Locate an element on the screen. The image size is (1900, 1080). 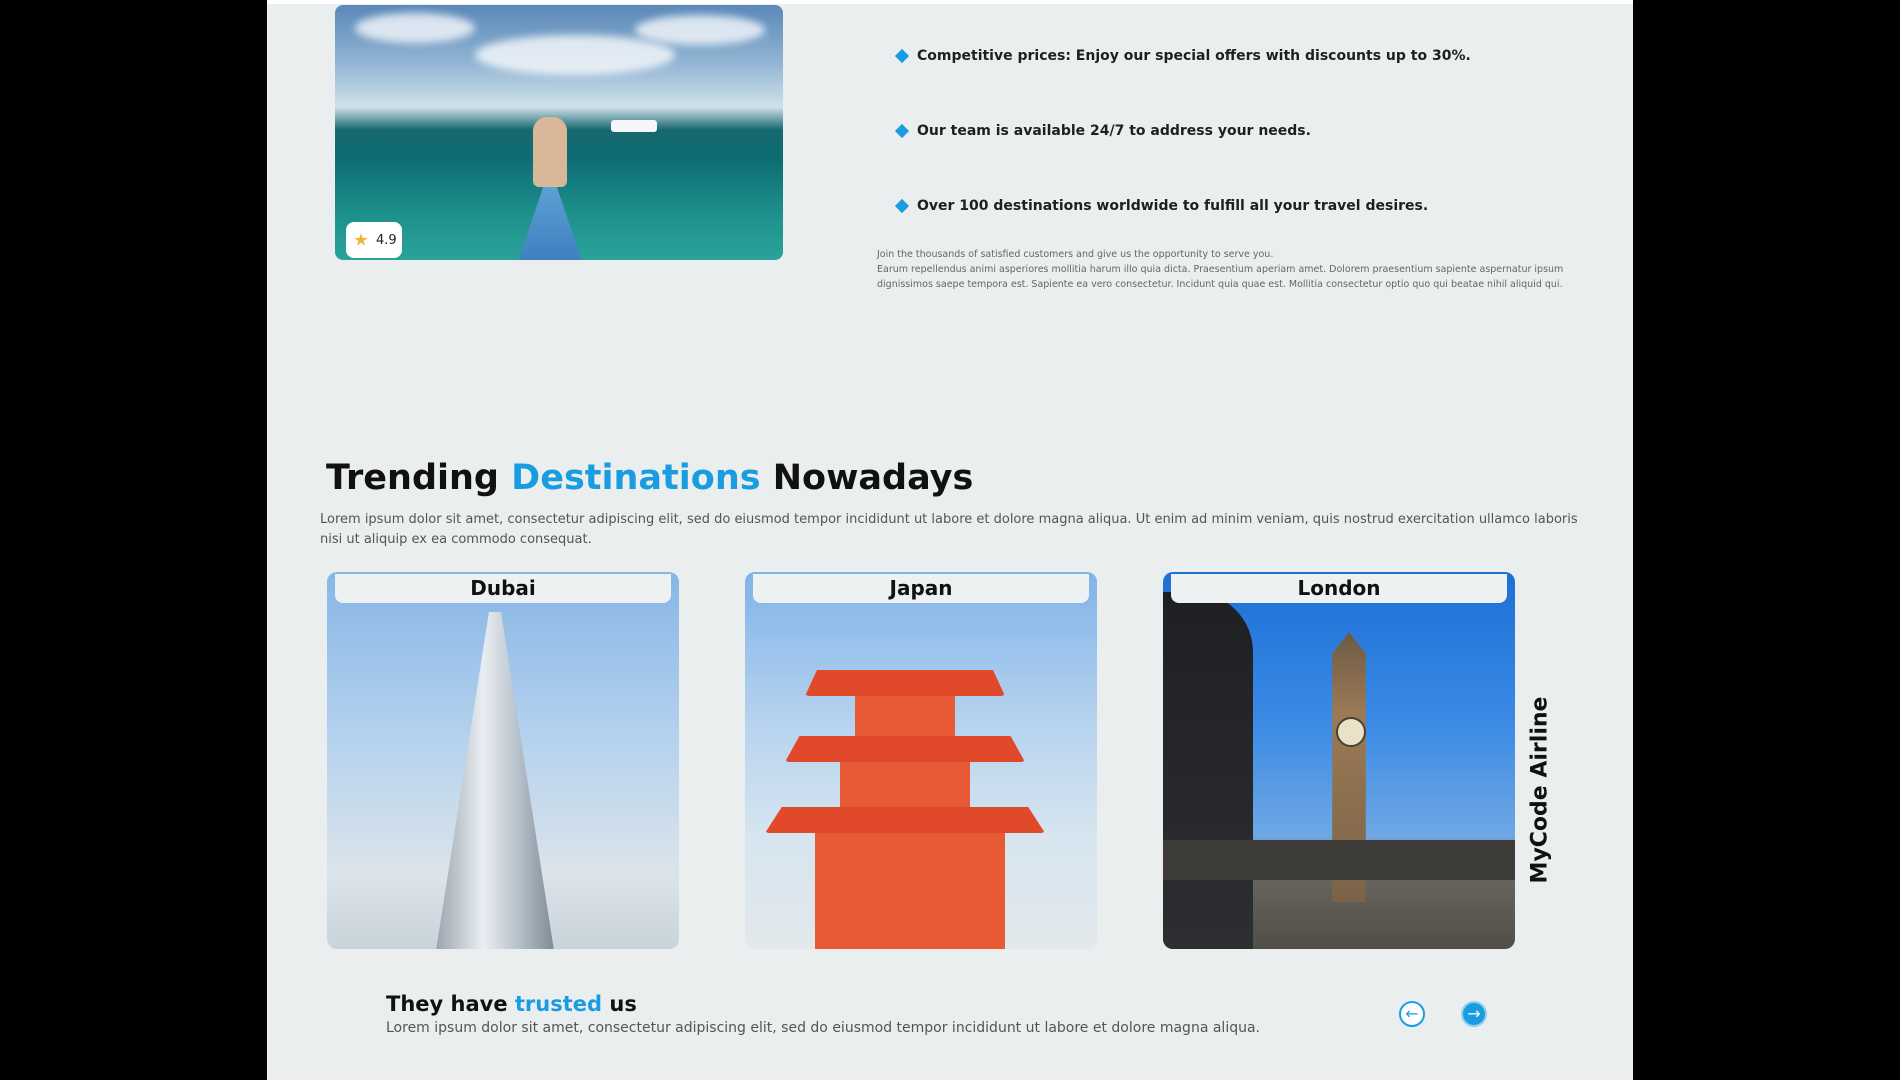
trusted-title-part1: They have is located at coordinates (447, 1004).